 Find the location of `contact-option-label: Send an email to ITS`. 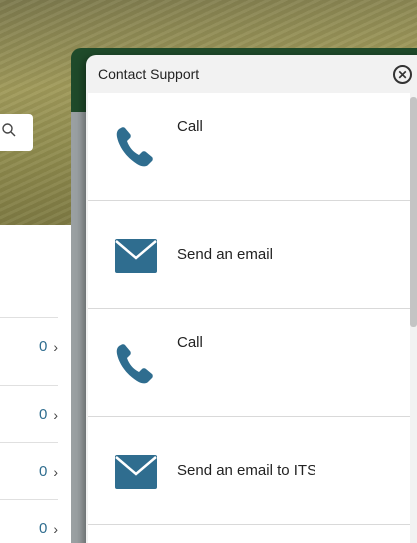

contact-option-label: Send an email to ITS is located at coordinates (246, 470).